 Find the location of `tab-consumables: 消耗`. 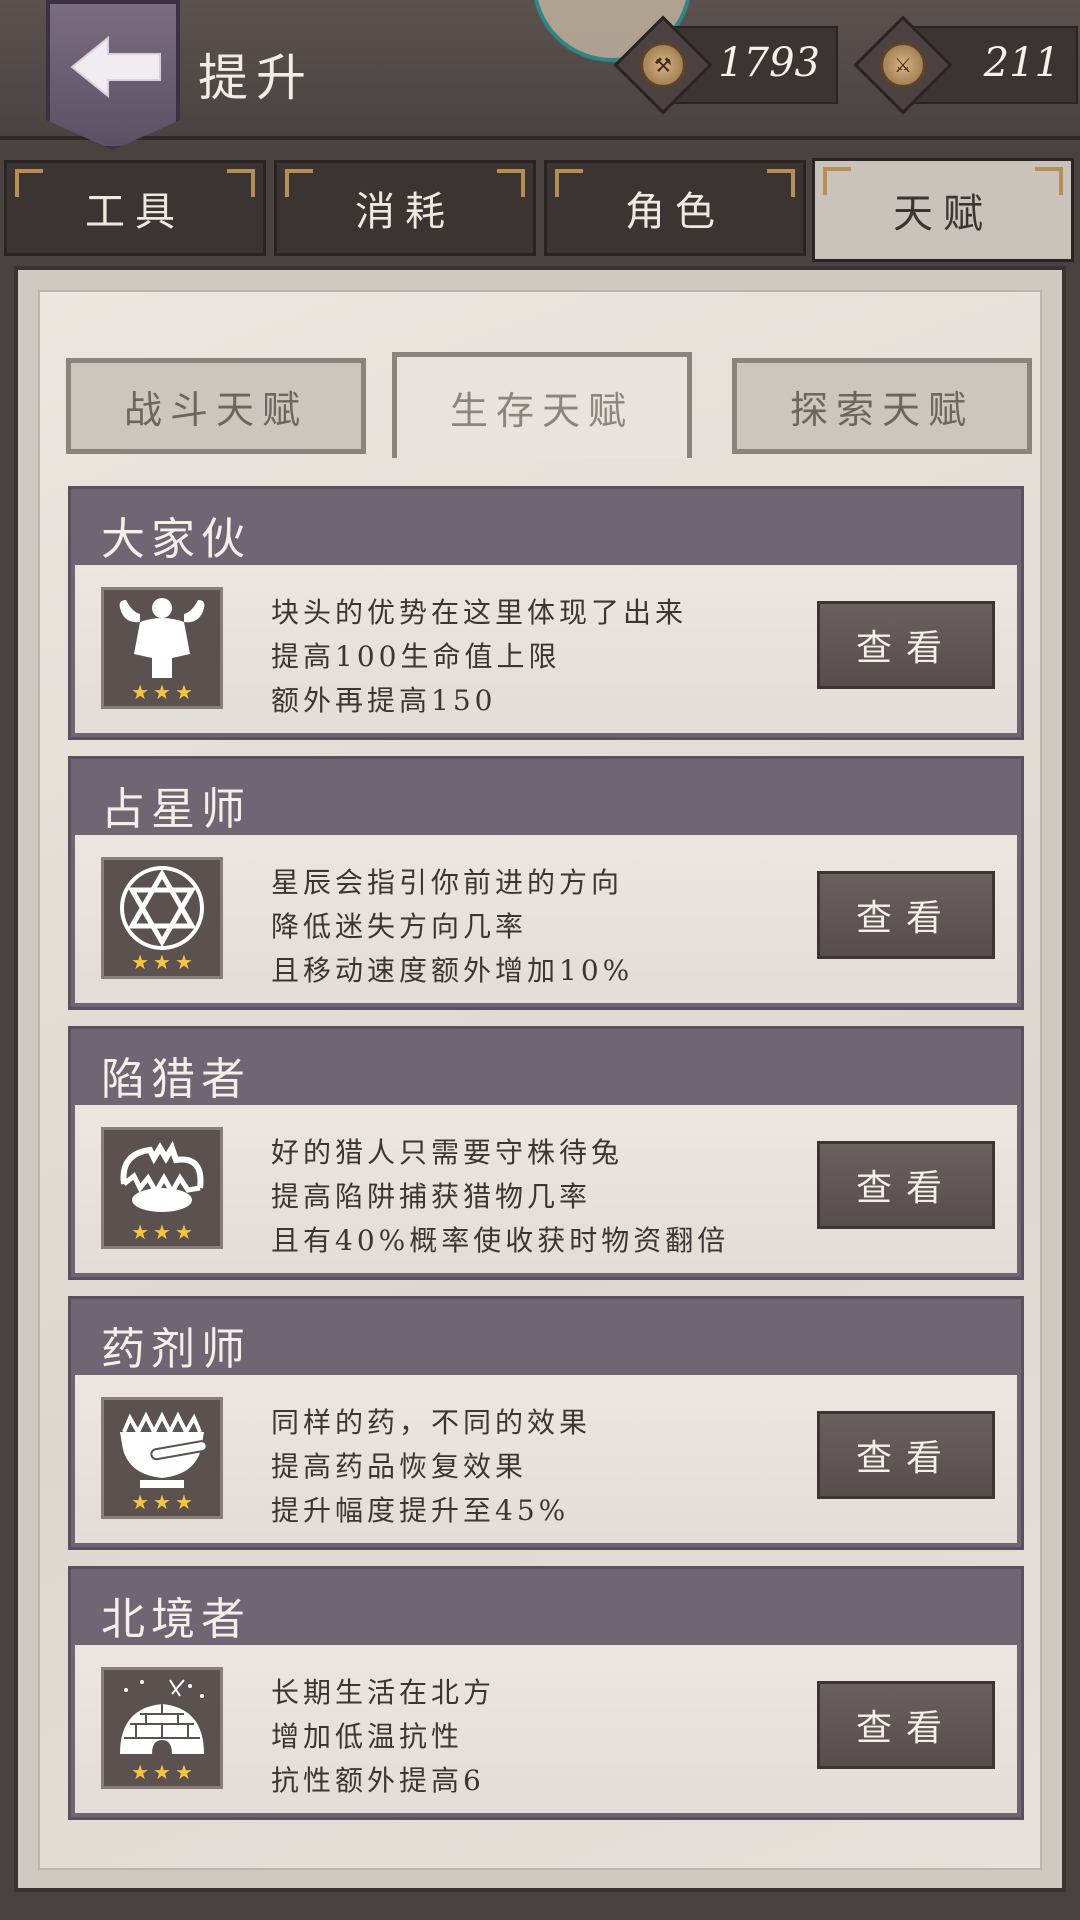

tab-consumables: 消耗 is located at coordinates (405, 208).